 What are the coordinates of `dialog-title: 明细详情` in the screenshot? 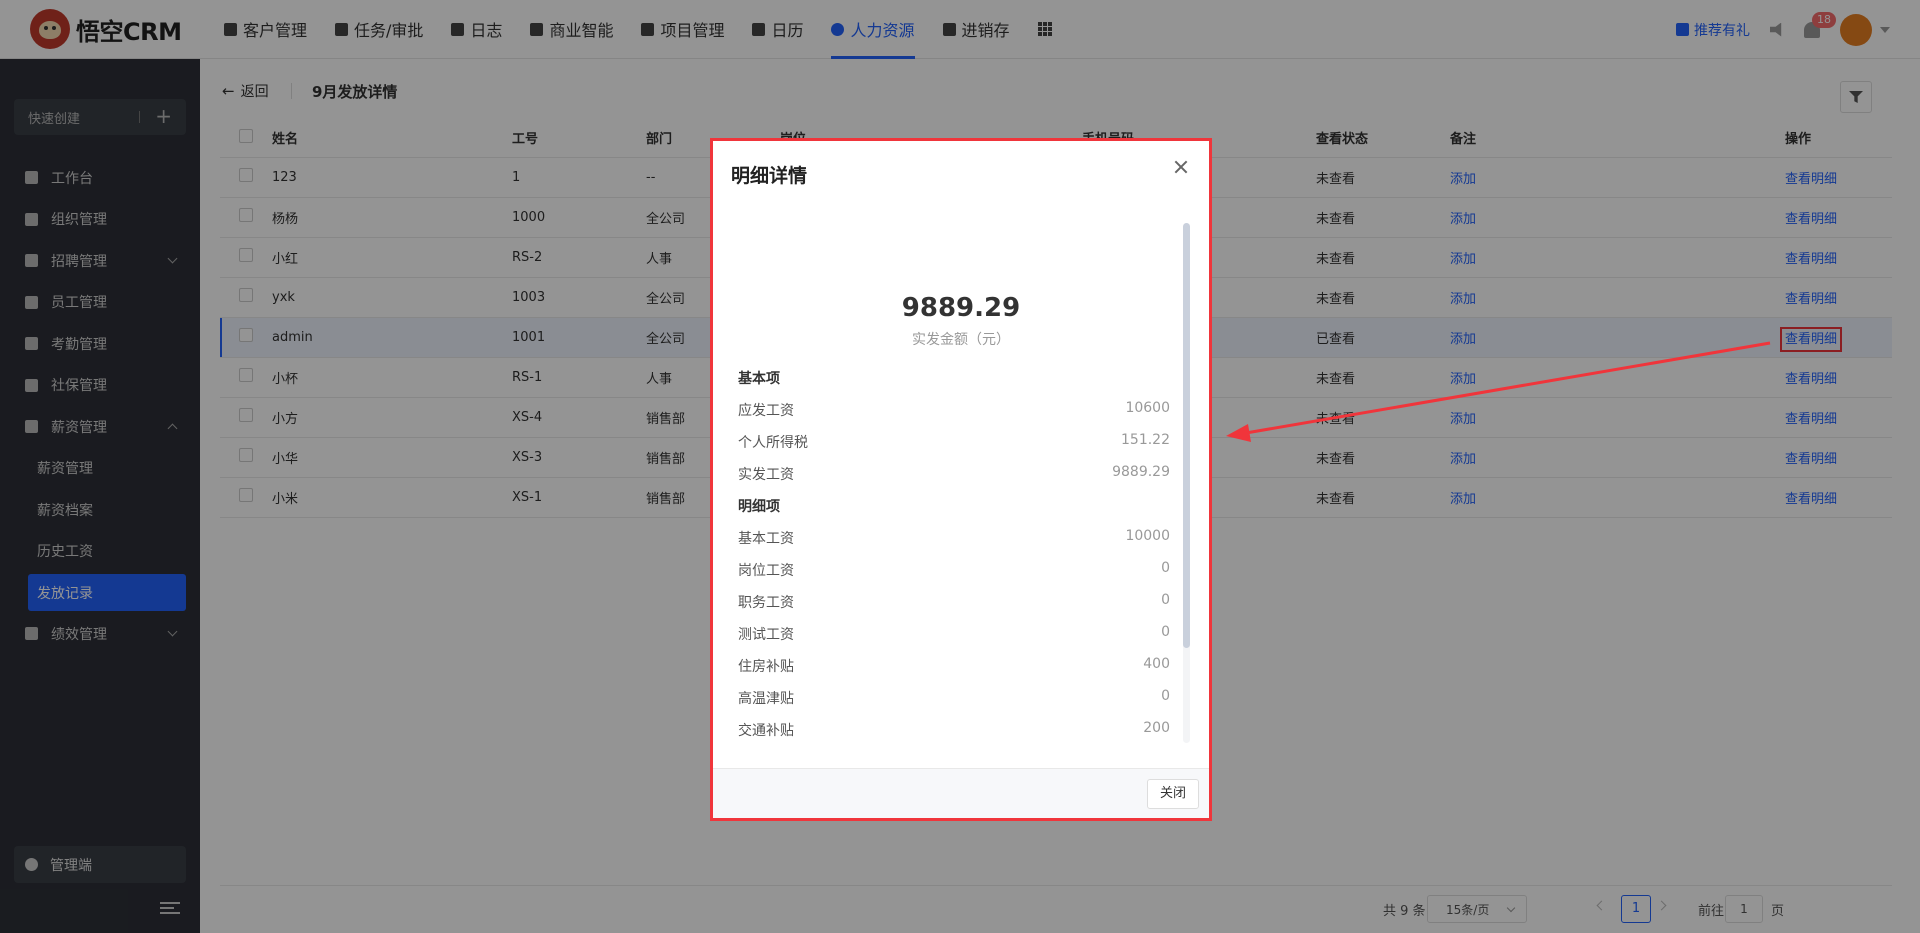 It's located at (769, 176).